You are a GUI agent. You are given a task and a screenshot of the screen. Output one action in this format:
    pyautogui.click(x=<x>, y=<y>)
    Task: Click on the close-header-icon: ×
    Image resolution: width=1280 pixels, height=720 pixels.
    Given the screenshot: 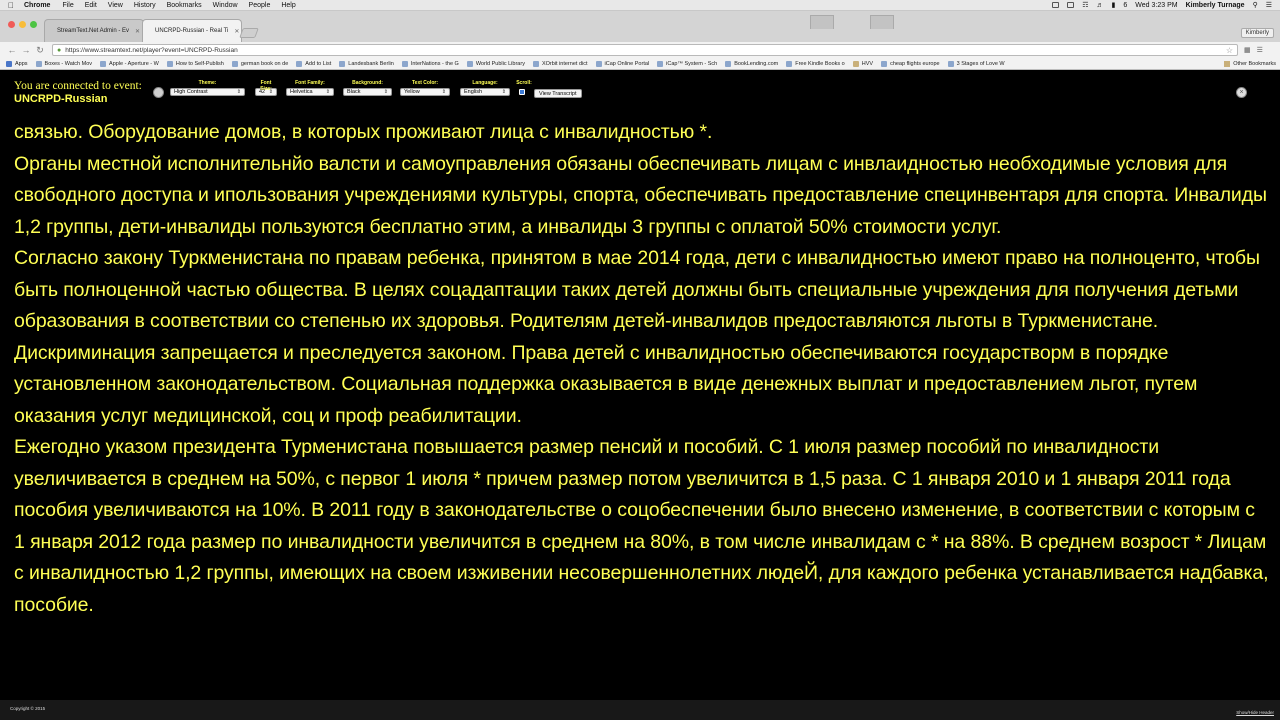 What is the action you would take?
    pyautogui.click(x=1241, y=92)
    